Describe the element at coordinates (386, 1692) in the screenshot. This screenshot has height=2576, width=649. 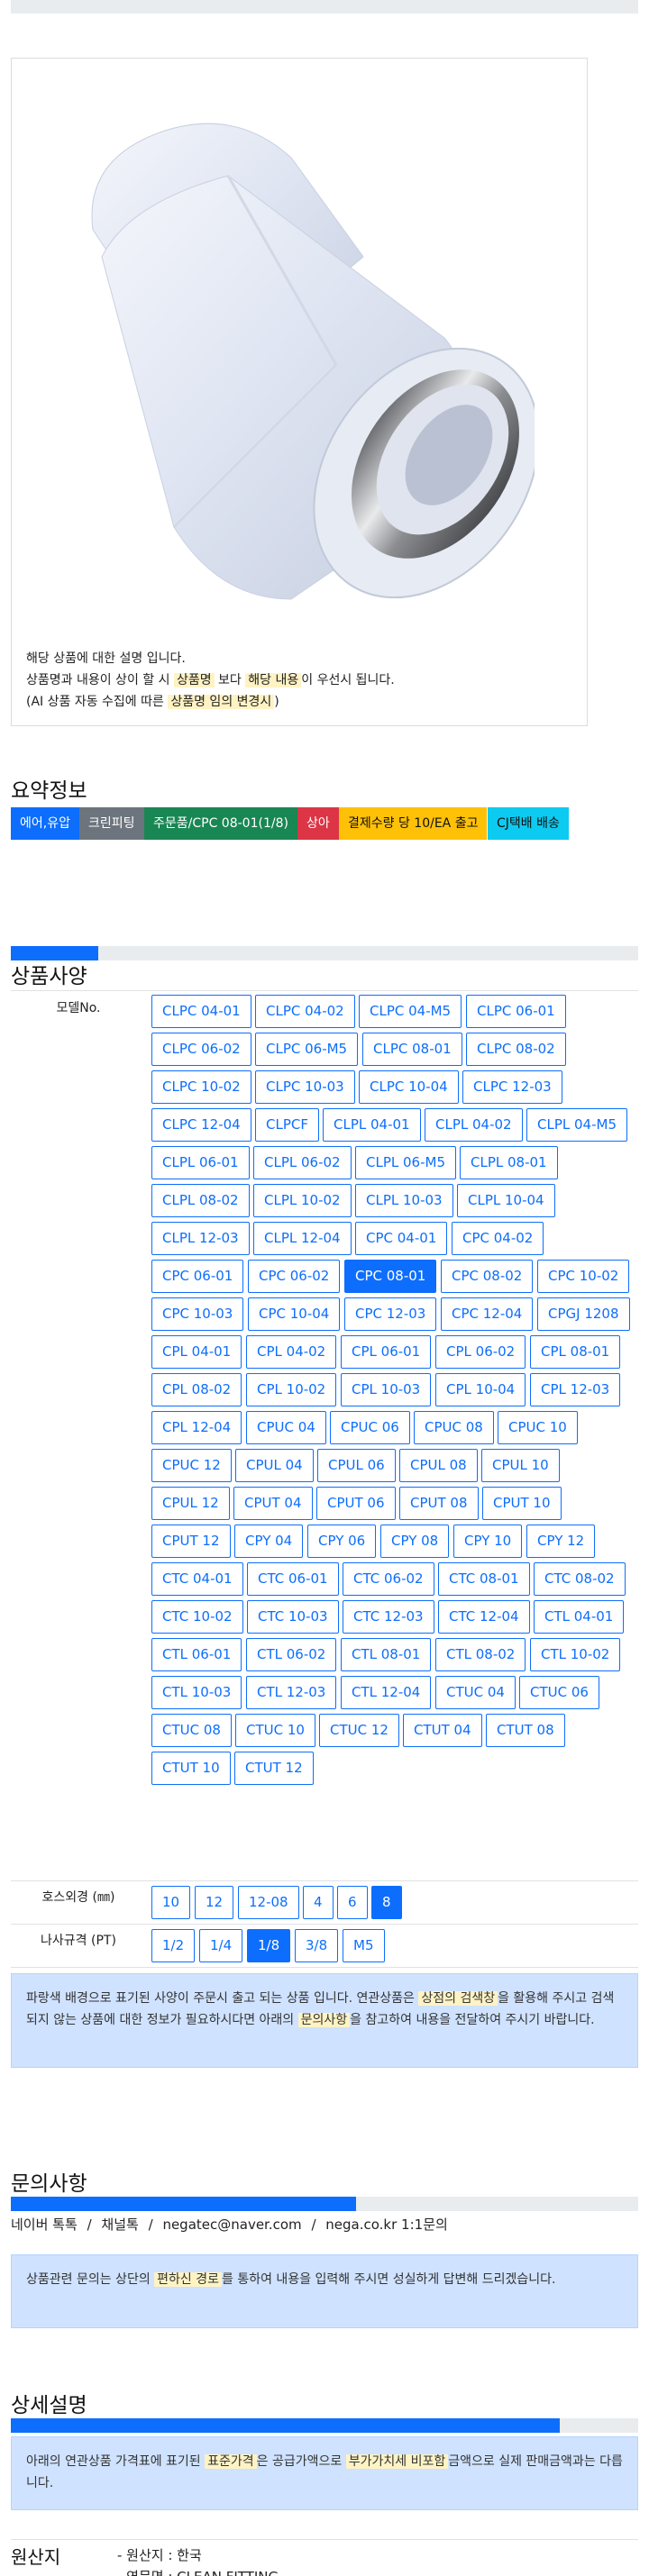
I see `model-option: CTL 12-04` at that location.